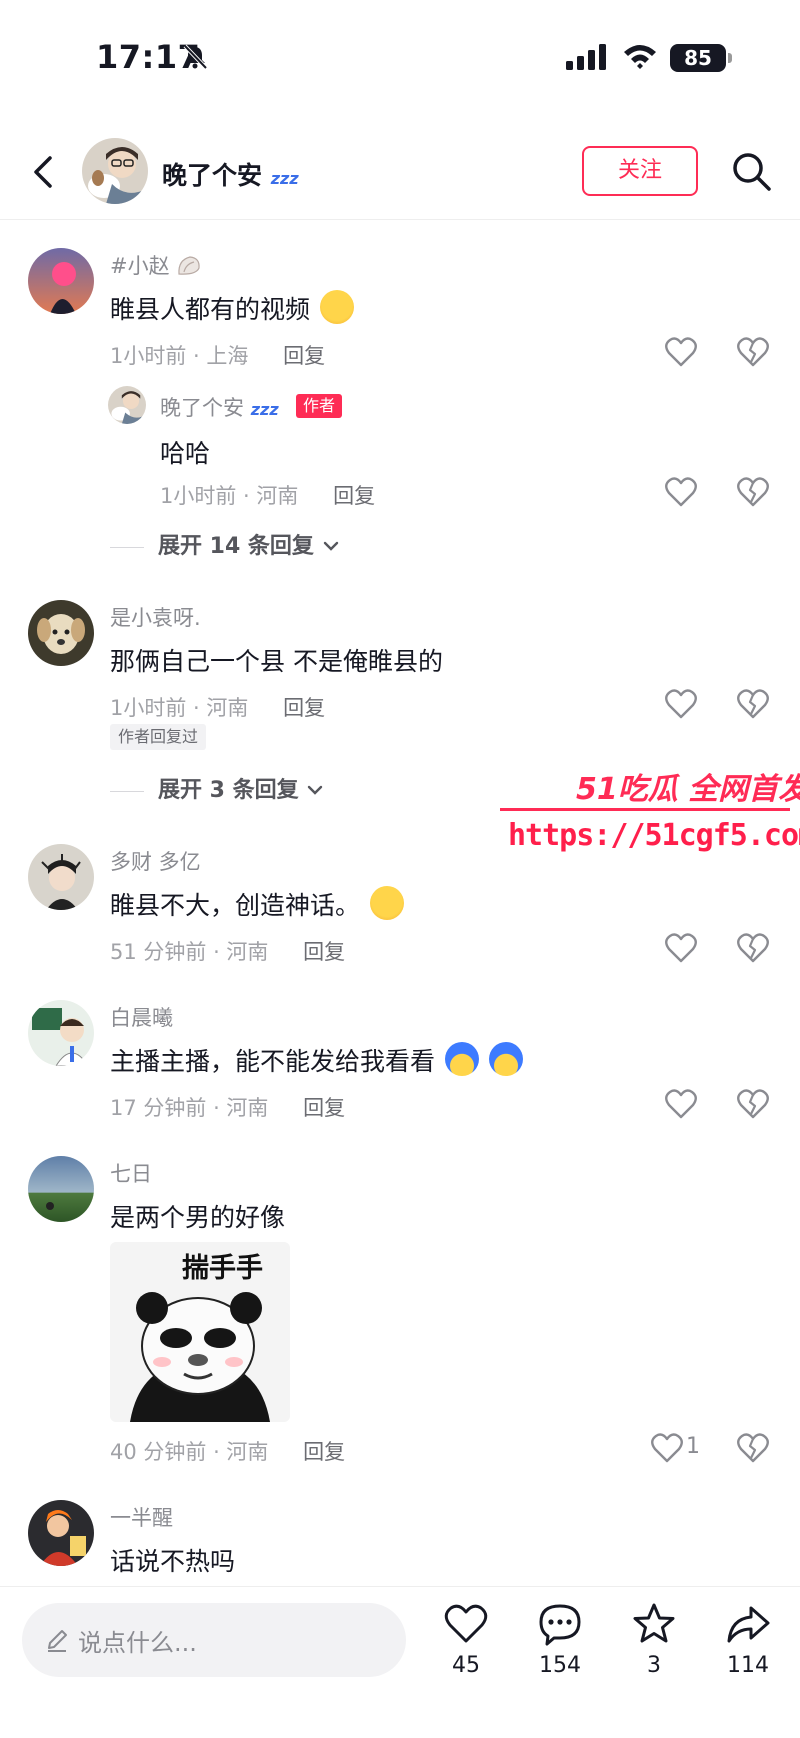  Describe the element at coordinates (336, 307) in the screenshot. I see `hot-face-emoji-icon` at that location.